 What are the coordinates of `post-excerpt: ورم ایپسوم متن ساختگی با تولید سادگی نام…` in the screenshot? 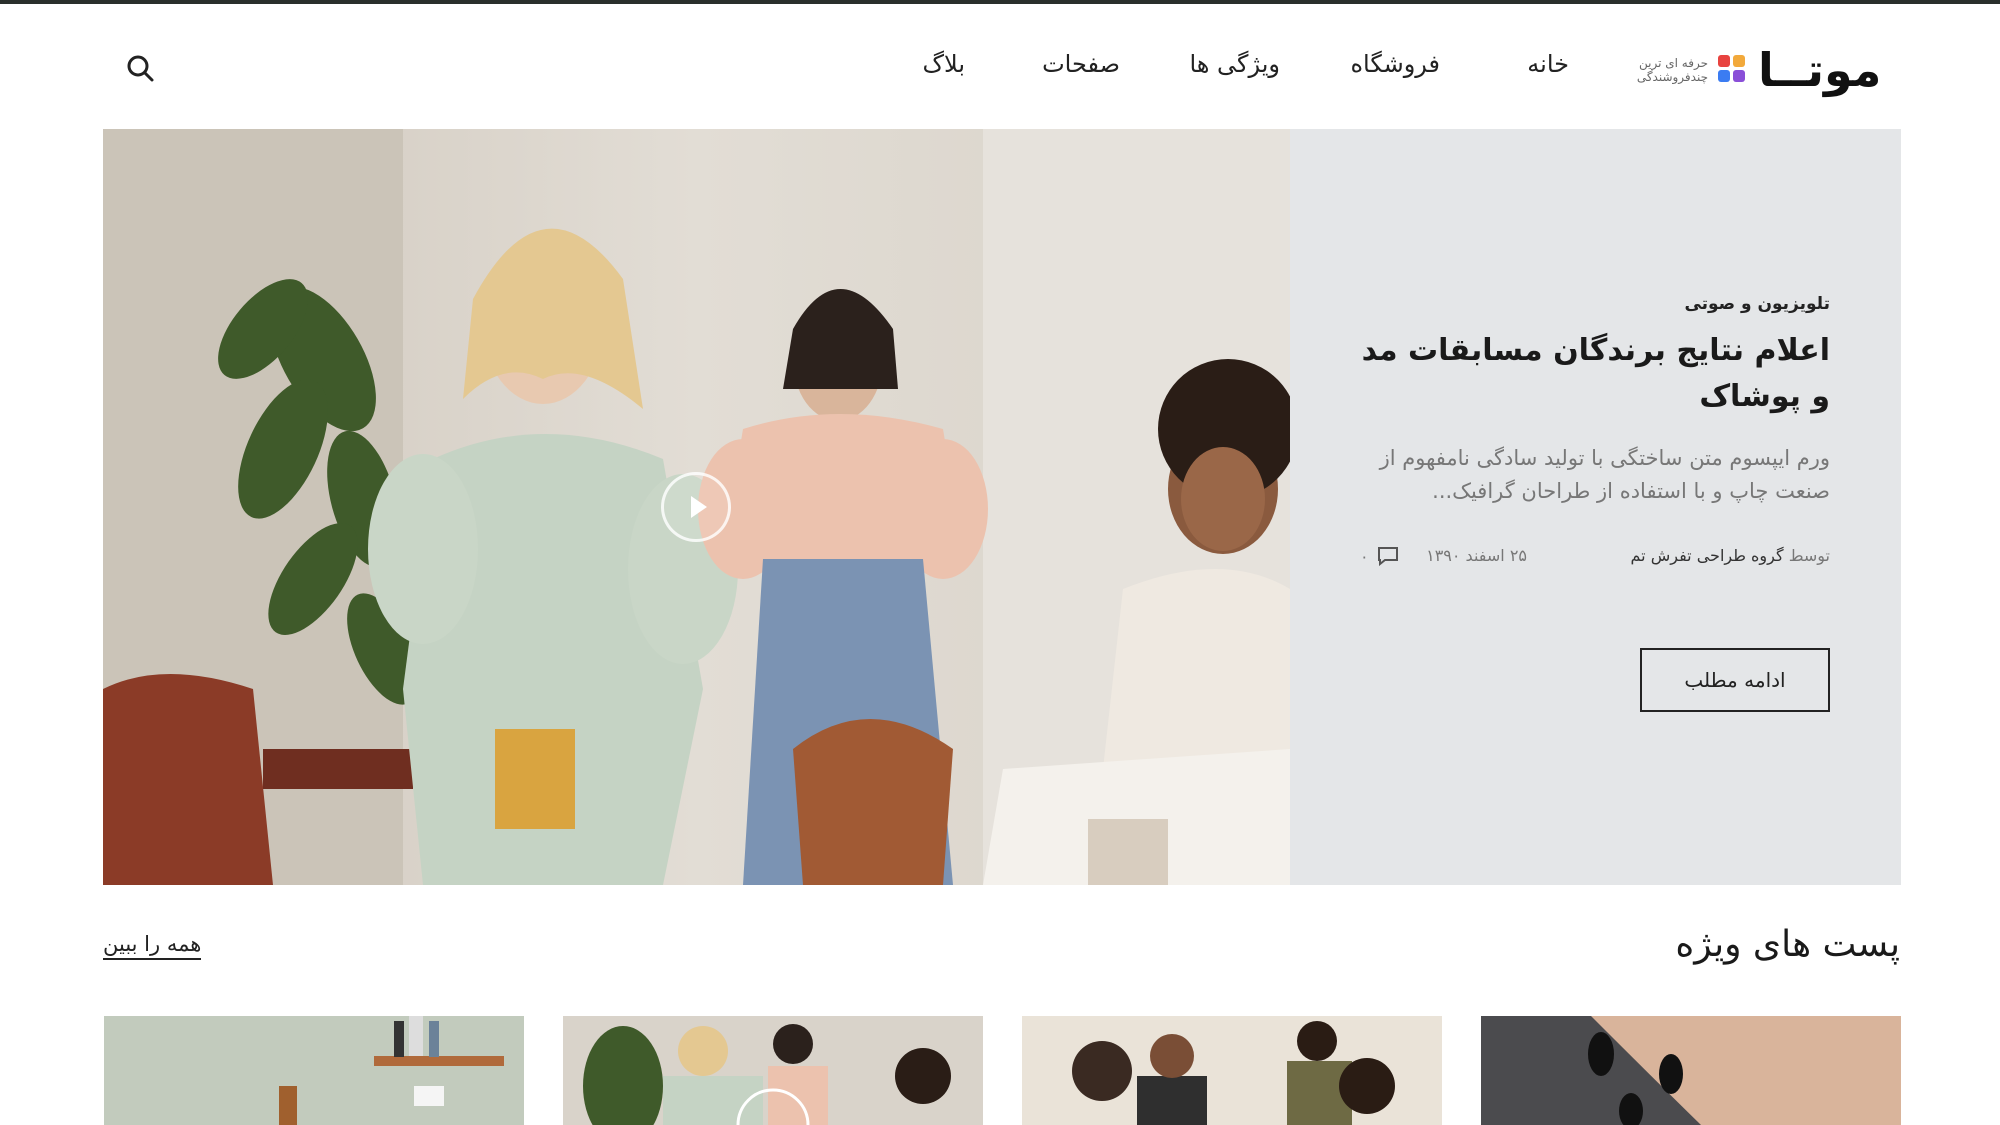 It's located at (1604, 474).